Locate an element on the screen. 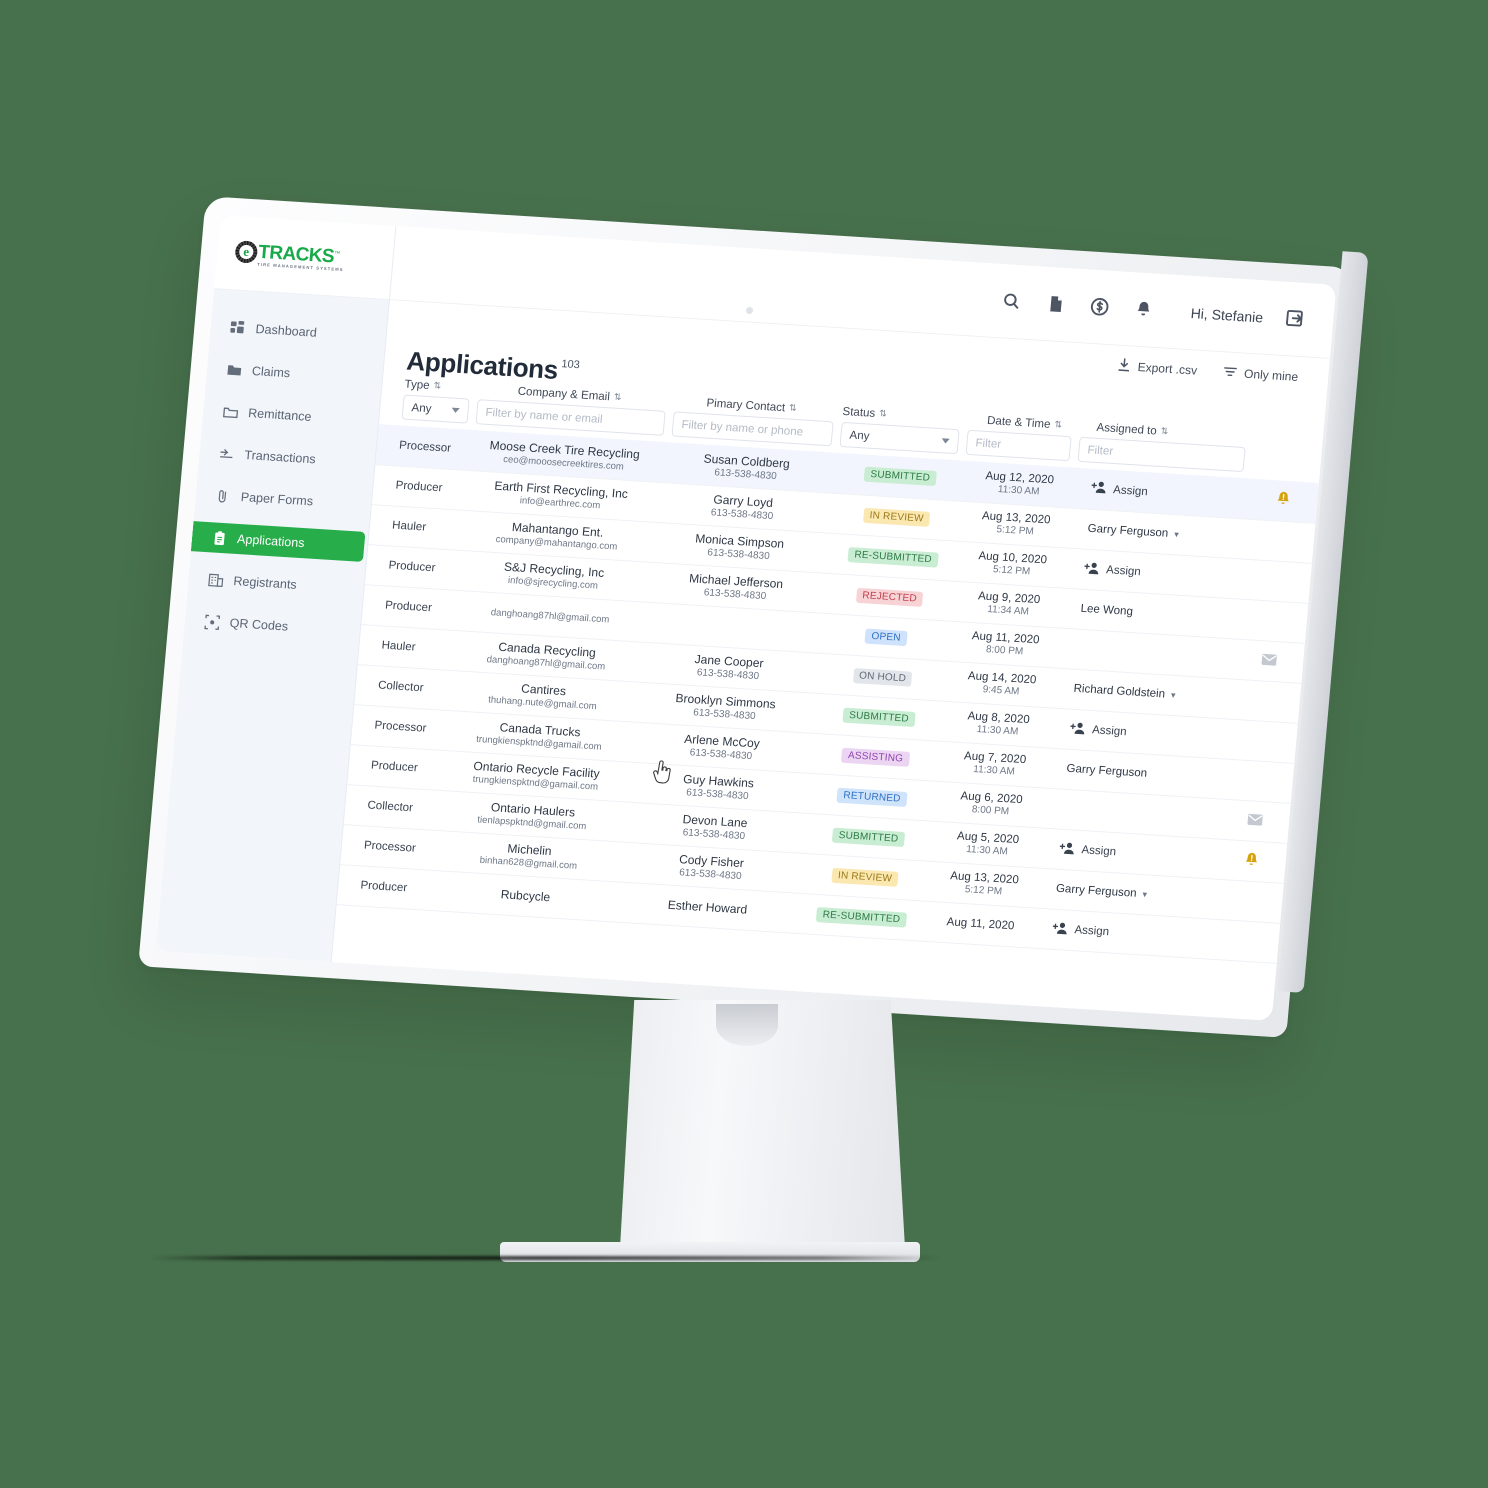 Image resolution: width=1488 pixels, height=1488 pixels. only-mine-toggle: Only mine is located at coordinates (1260, 375).